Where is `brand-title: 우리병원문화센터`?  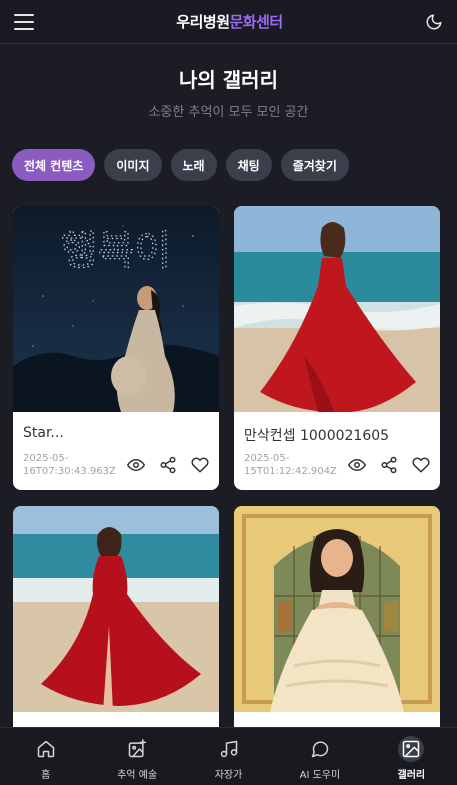 brand-title: 우리병원문화센터 is located at coordinates (230, 21).